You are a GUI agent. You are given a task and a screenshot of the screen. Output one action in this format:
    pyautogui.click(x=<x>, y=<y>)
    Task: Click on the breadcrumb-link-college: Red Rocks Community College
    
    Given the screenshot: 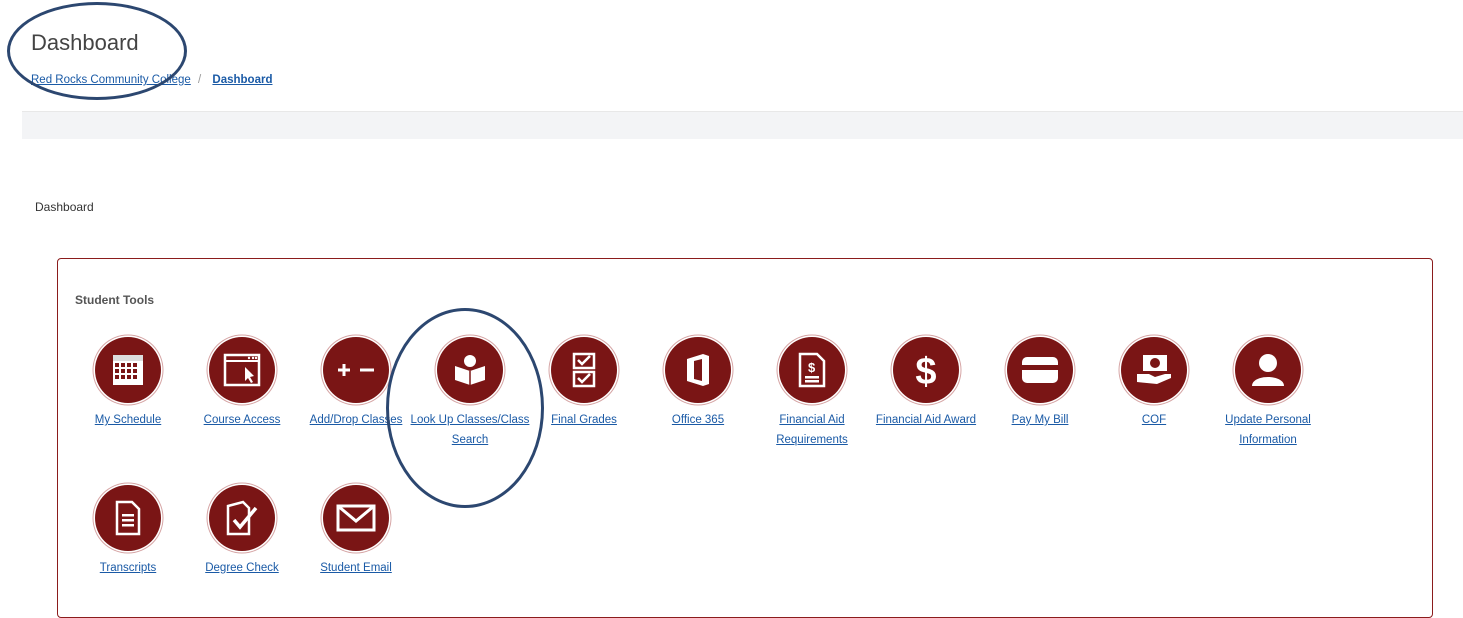 What is the action you would take?
    pyautogui.click(x=111, y=80)
    